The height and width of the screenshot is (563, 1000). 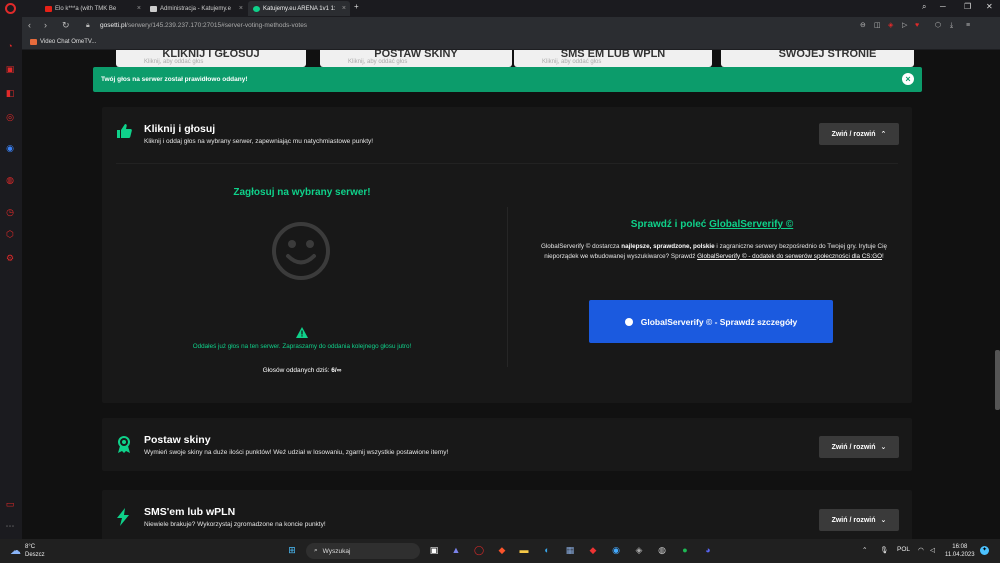 I want to click on extensions-icon: ⬡, so click(x=938, y=25).